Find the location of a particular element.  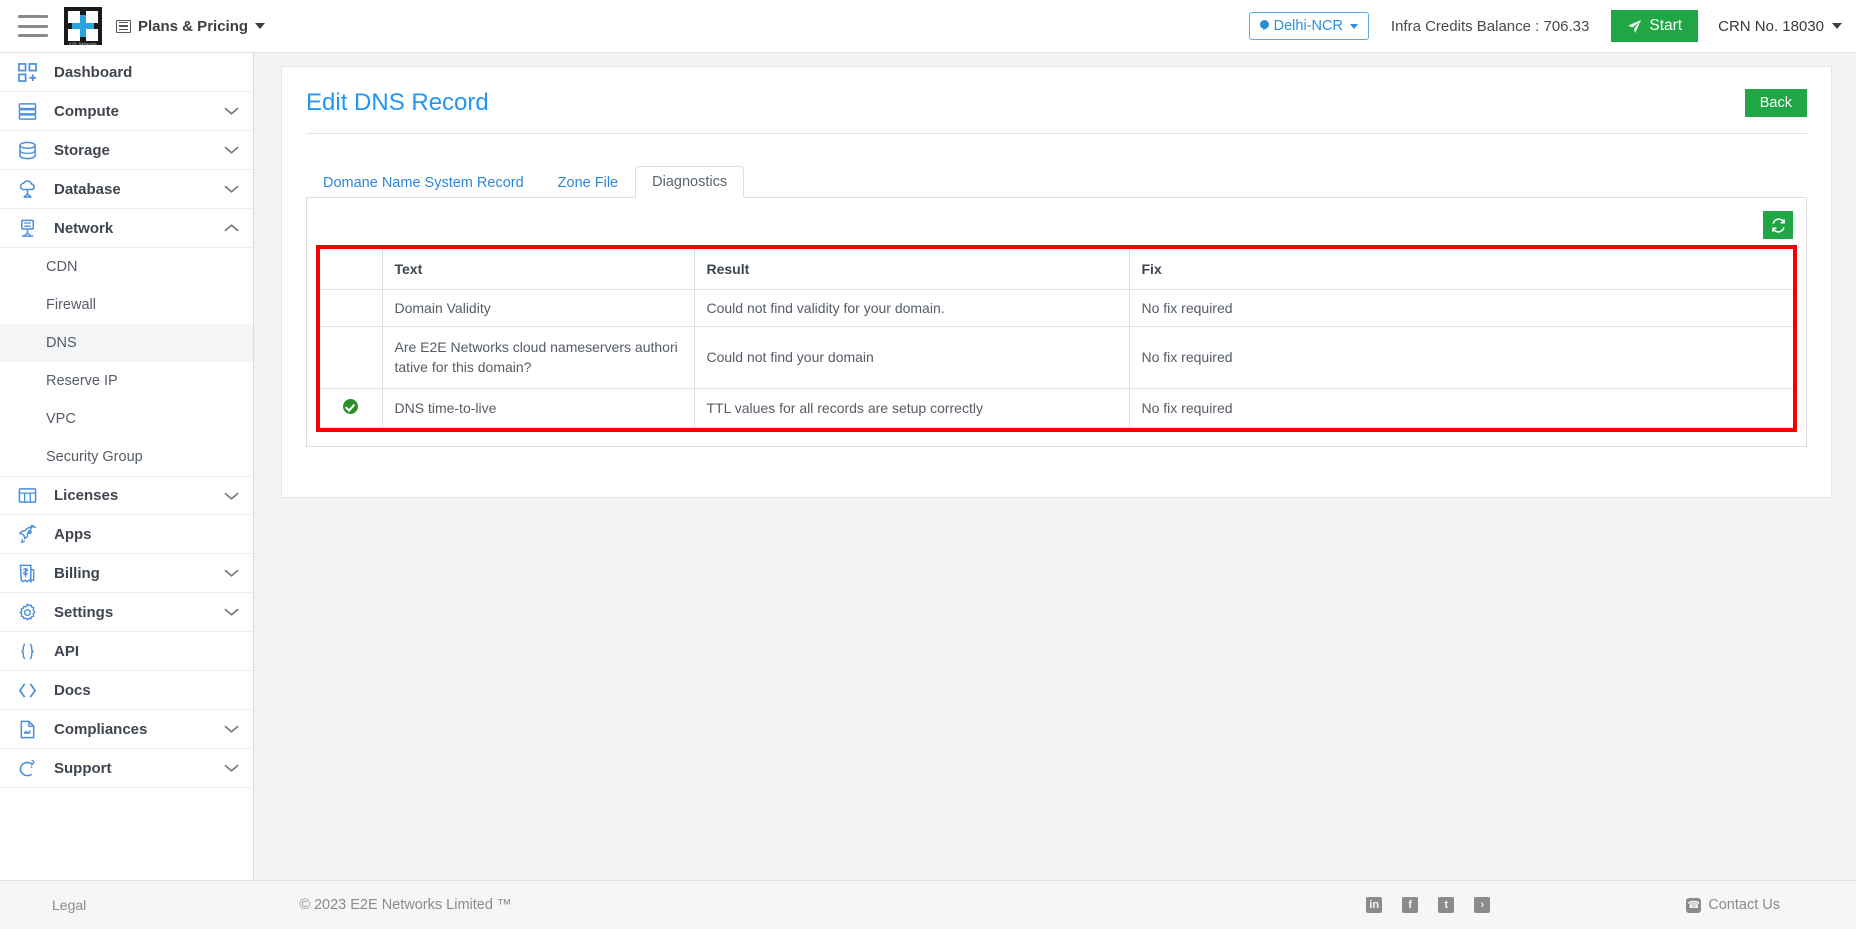

crn-menu: CRN No. 18030 is located at coordinates (1780, 26).